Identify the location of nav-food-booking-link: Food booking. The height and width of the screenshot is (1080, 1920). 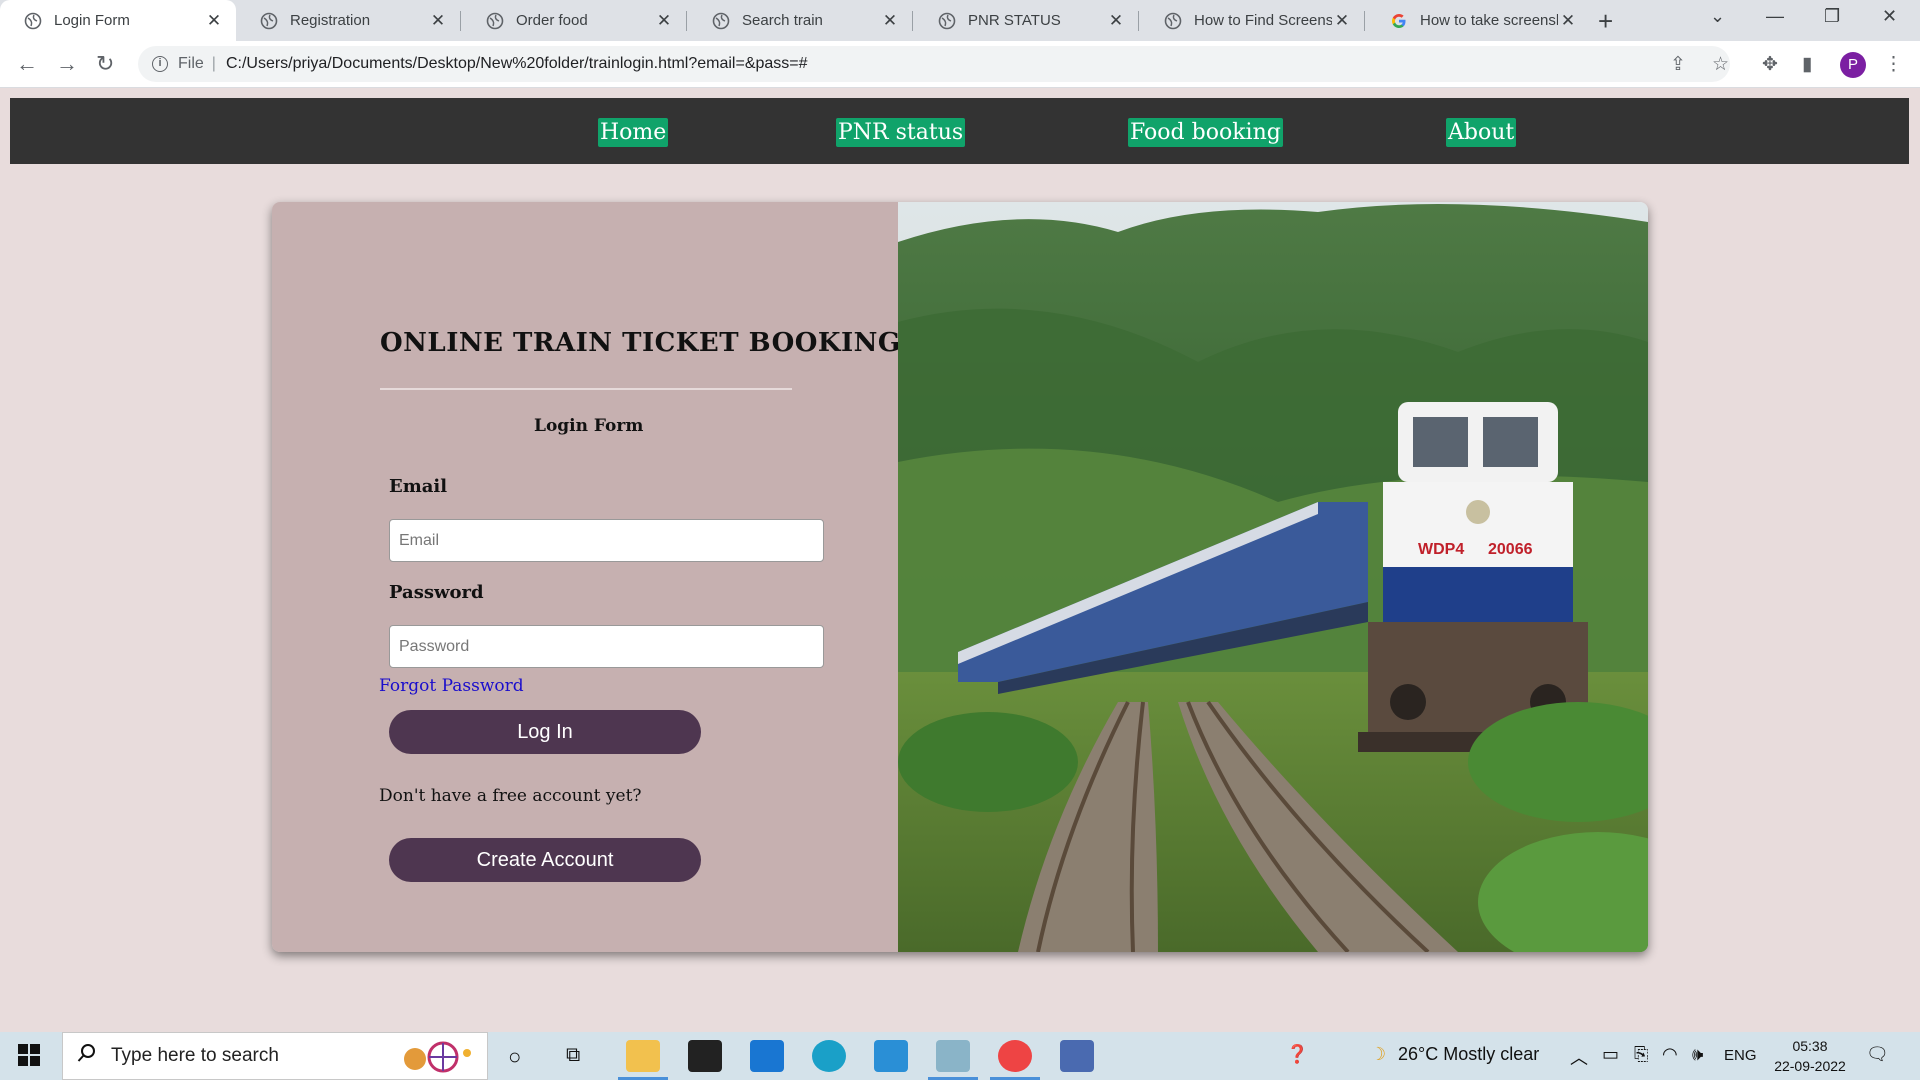
(1205, 132).